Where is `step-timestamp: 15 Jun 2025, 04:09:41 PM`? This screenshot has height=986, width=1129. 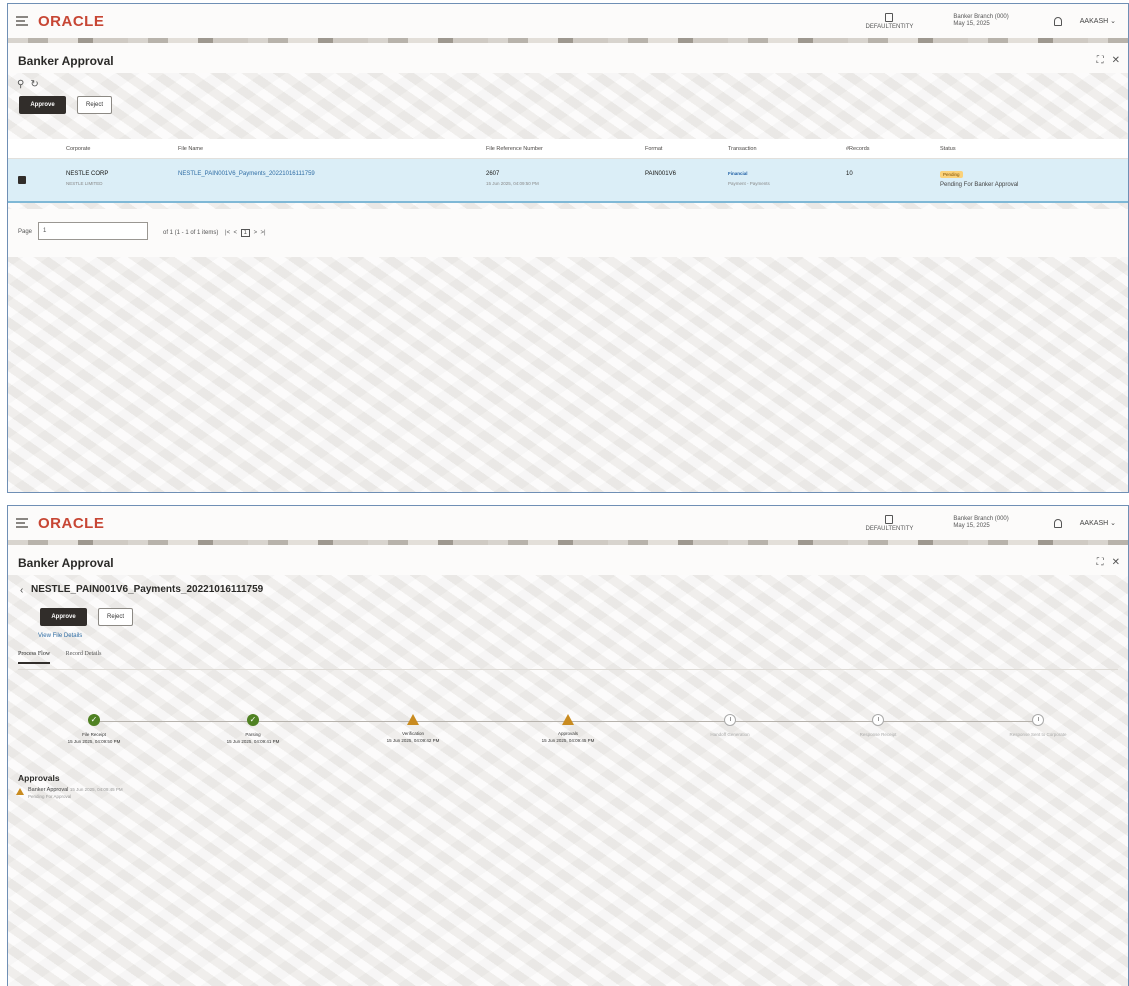 step-timestamp: 15 Jun 2025, 04:09:41 PM is located at coordinates (253, 741).